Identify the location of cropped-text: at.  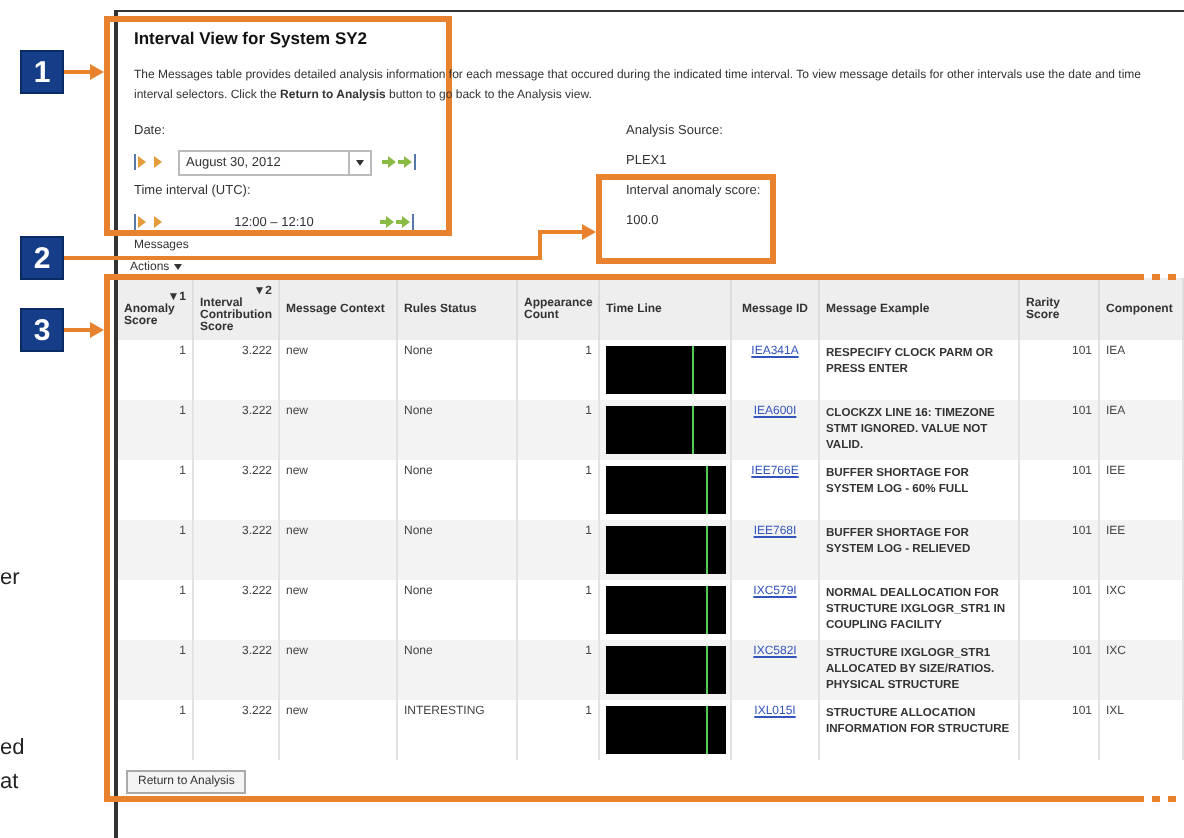
(9, 782).